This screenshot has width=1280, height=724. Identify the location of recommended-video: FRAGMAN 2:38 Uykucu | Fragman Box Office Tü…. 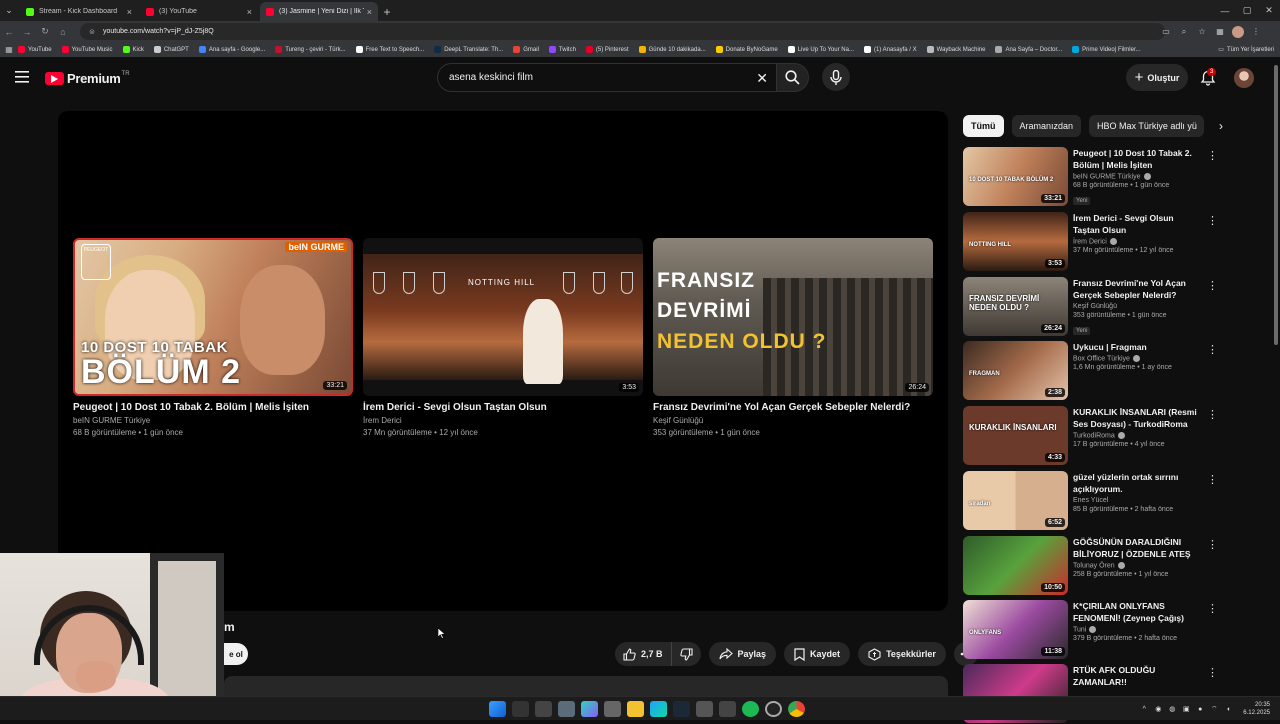
(1090, 371).